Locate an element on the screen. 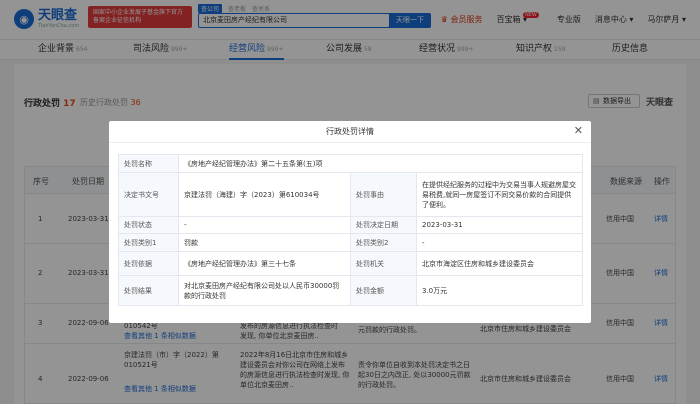 The image size is (700, 404). field-label: 处罚机关 is located at coordinates (383, 263).